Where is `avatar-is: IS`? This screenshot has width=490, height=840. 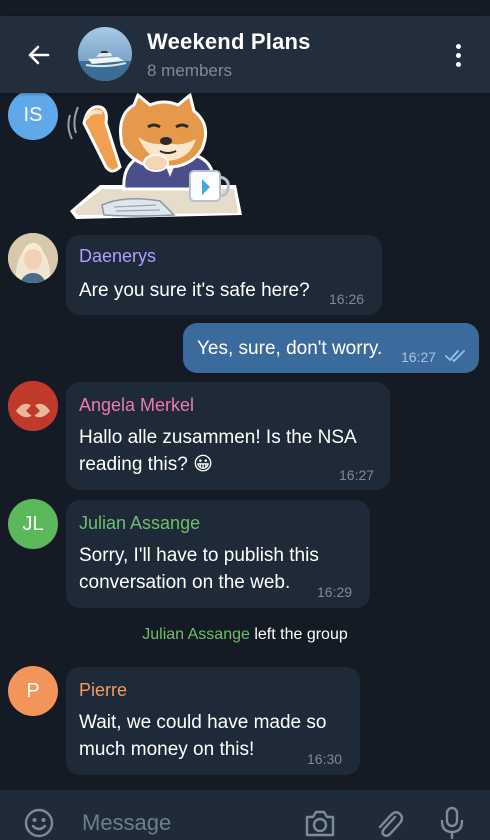
avatar-is: IS is located at coordinates (33, 115).